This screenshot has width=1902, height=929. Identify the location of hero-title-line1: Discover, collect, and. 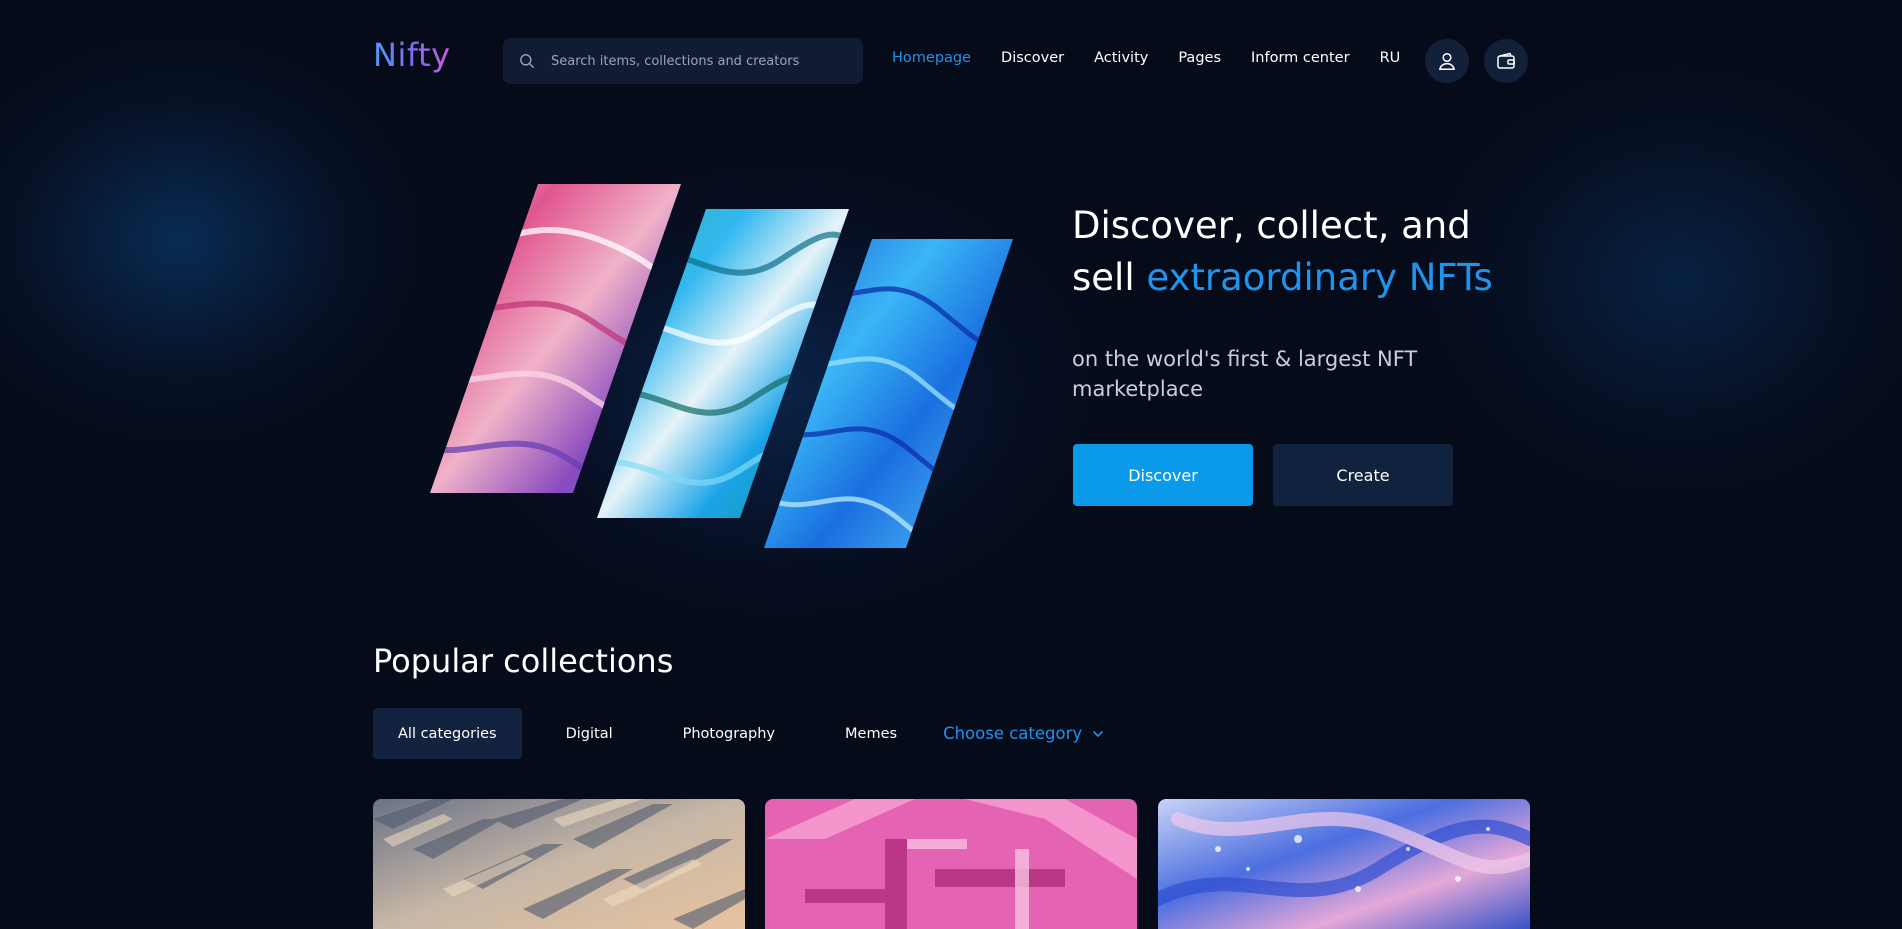
(1271, 225).